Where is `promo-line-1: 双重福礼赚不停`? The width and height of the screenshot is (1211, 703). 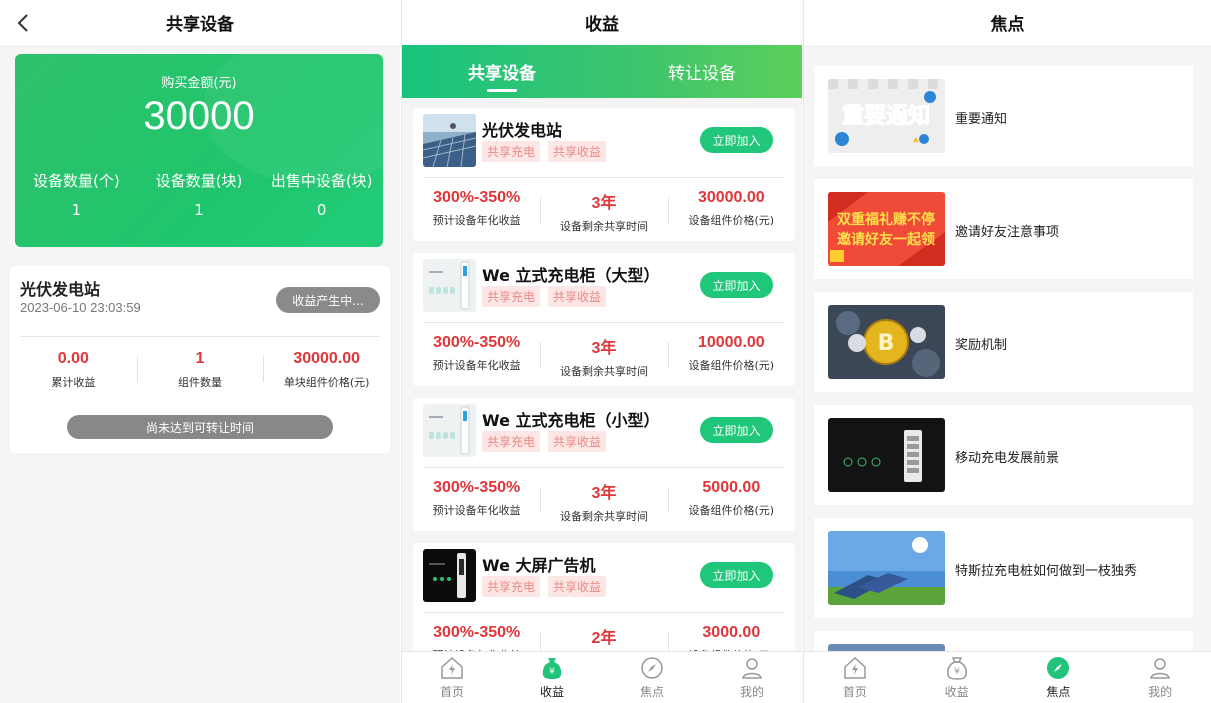 promo-line-1: 双重福礼赚不停 is located at coordinates (886, 219).